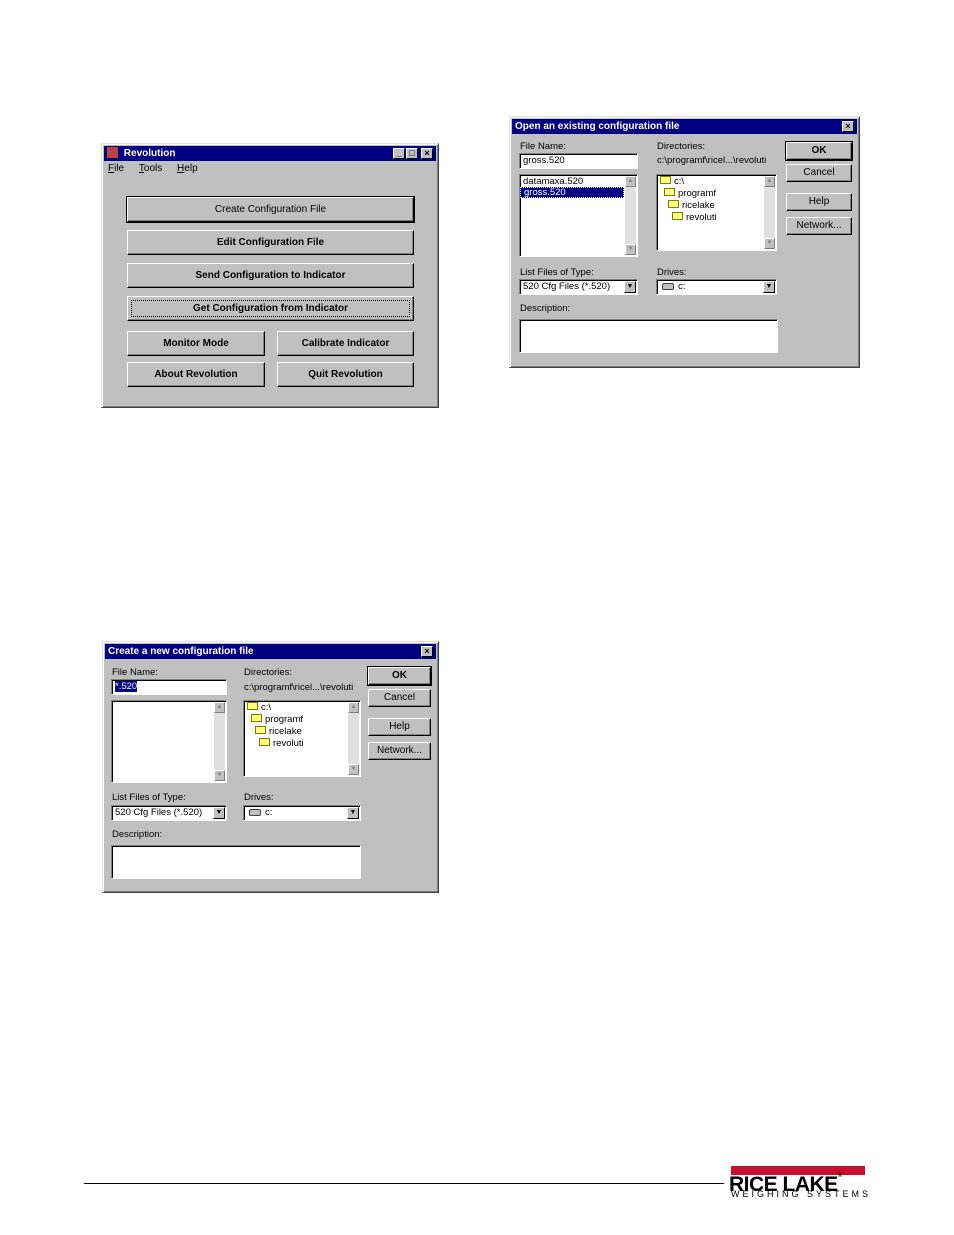 Image resolution: width=954 pixels, height=1235 pixels. I want to click on get-config-button: Get Configuration from Indicator, so click(270, 308).